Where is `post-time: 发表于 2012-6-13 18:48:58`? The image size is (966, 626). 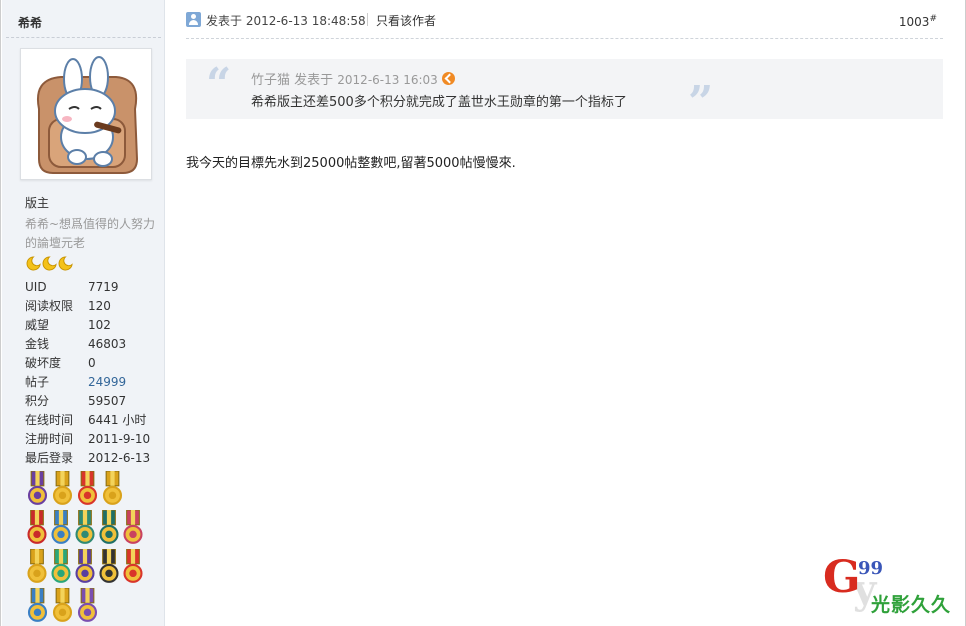 post-time: 发表于 2012-6-13 18:48:58 is located at coordinates (286, 21).